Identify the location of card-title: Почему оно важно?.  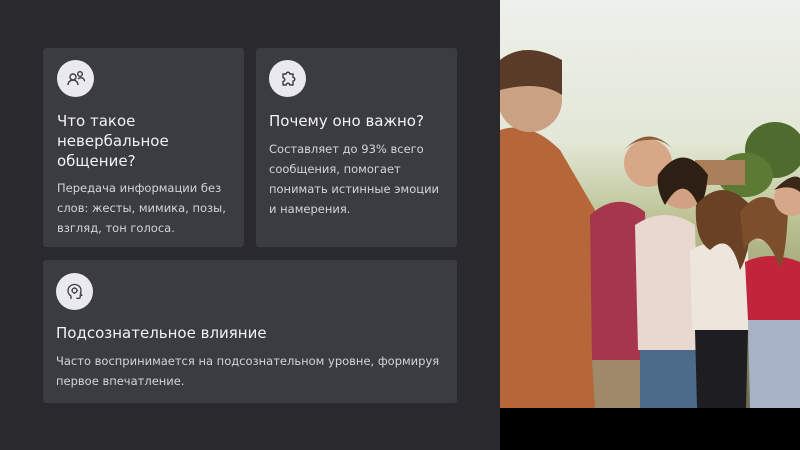
(346, 121).